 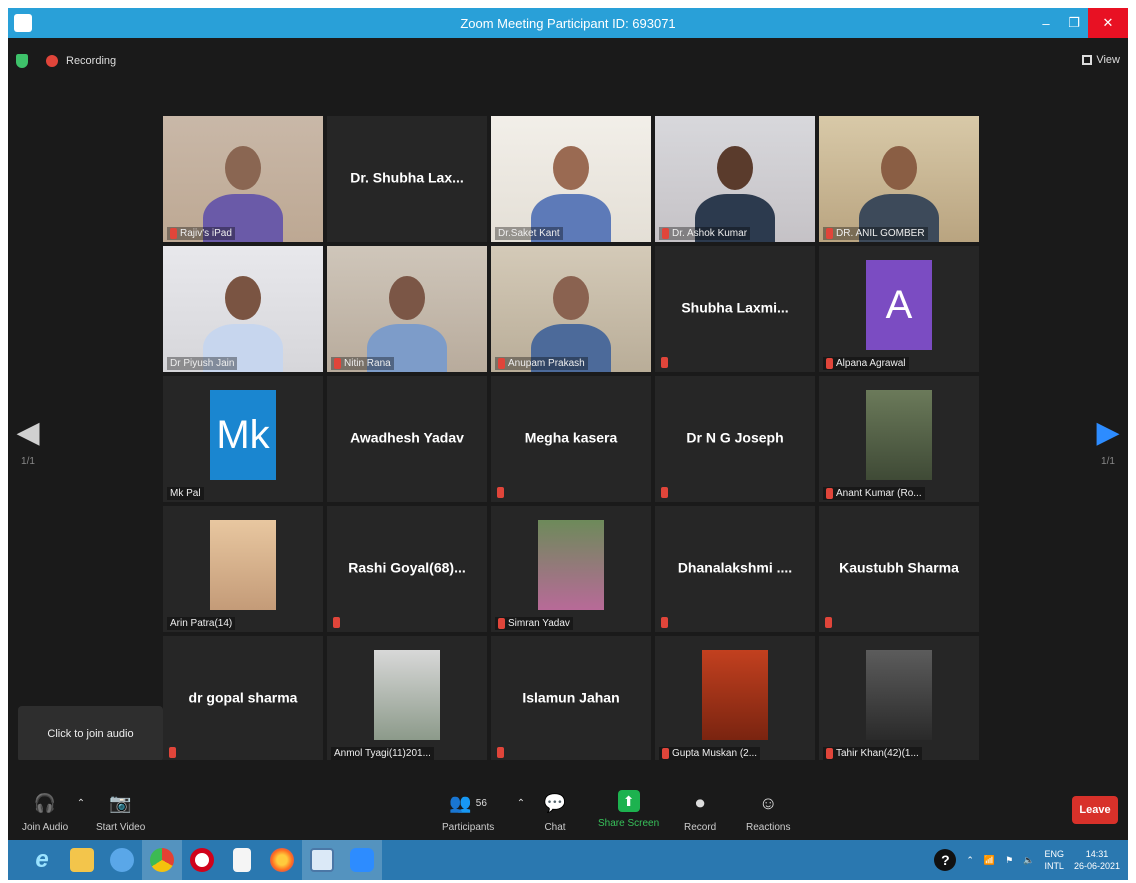 I want to click on opera-icon, so click(x=202, y=860).